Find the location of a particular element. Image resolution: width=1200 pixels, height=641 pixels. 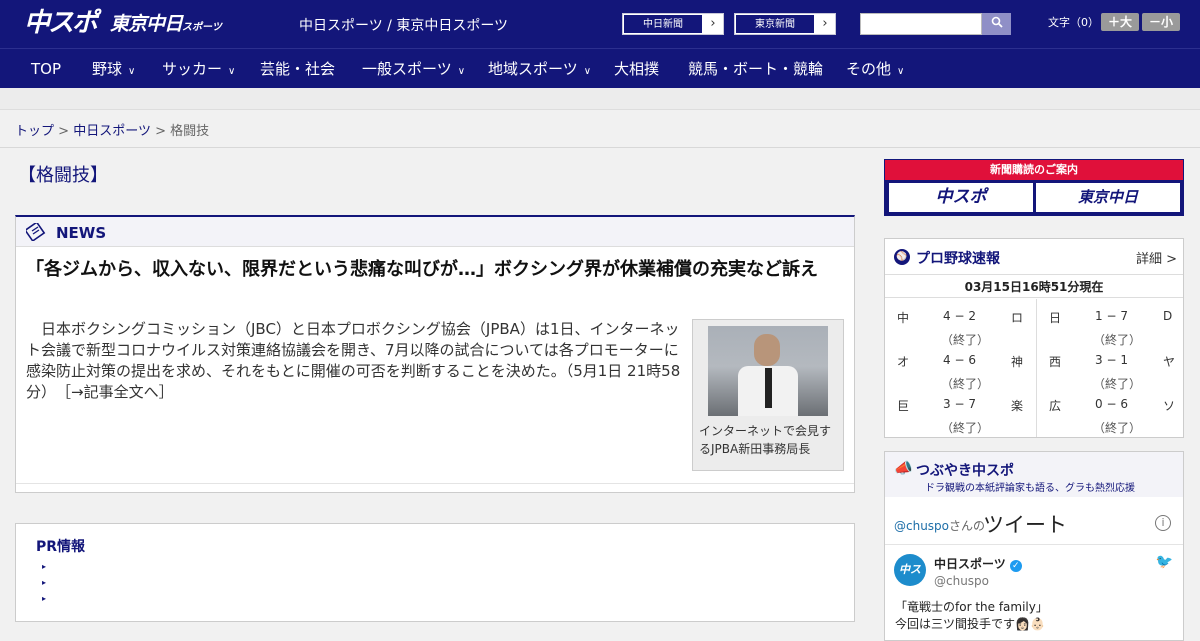

chunichi-shimbun-label: 中日新聞 is located at coordinates (663, 24).